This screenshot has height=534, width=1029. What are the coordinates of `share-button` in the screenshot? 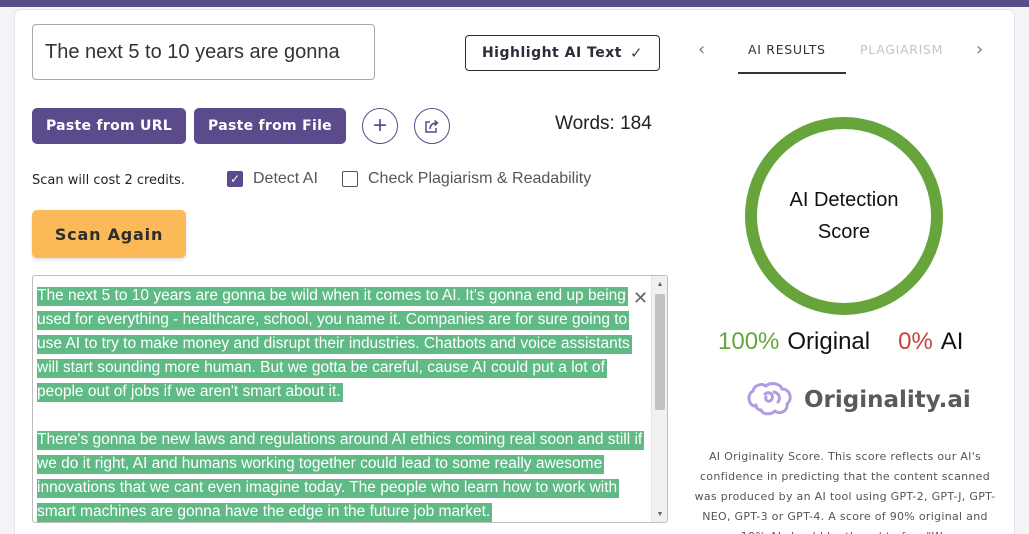 It's located at (432, 126).